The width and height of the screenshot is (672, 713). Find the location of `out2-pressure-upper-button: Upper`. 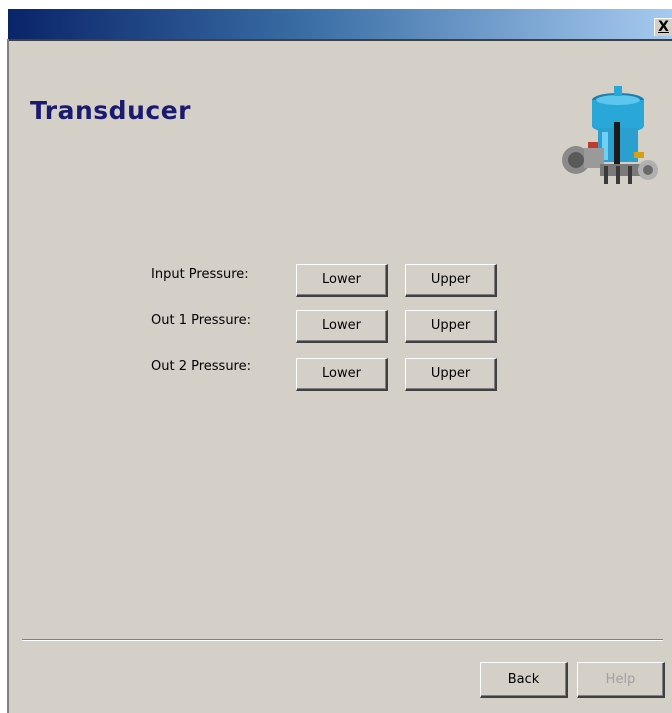

out2-pressure-upper-button: Upper is located at coordinates (451, 374).